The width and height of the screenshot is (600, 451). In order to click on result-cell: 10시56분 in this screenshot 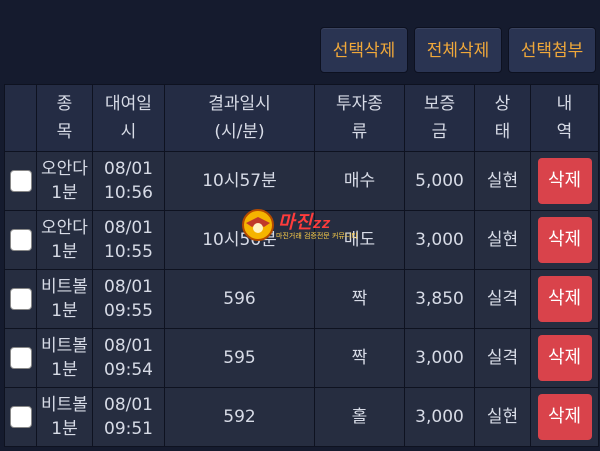, I will do `click(239, 240)`.